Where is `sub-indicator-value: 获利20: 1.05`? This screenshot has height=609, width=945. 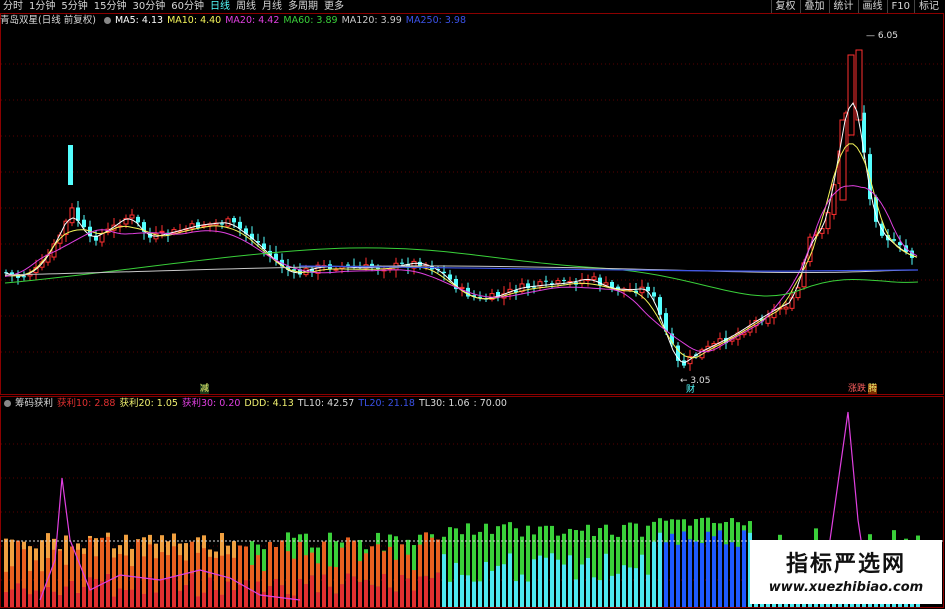 sub-indicator-value: 获利20: 1.05 is located at coordinates (148, 403).